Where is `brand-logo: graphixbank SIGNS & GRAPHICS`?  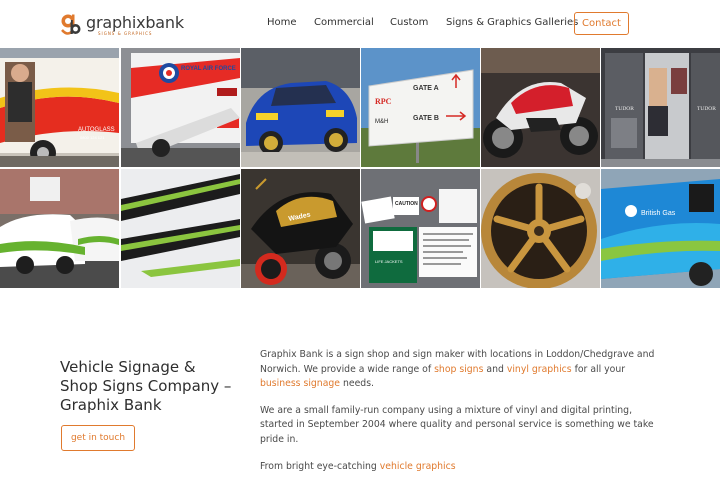
brand-logo: graphixbank SIGNS & GRAPHICS is located at coordinates (122, 25).